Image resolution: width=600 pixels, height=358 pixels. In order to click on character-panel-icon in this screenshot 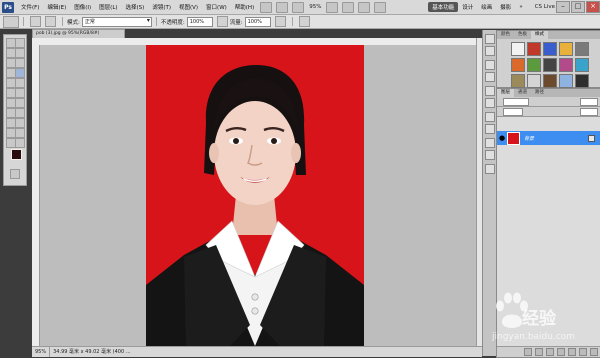, I will do `click(490, 91)`.